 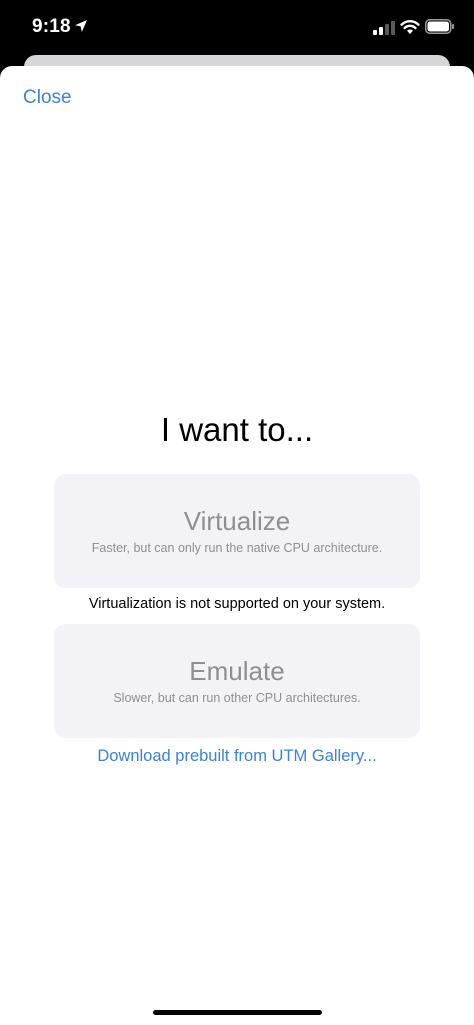 I want to click on emulate-title: Emulate, so click(x=237, y=671).